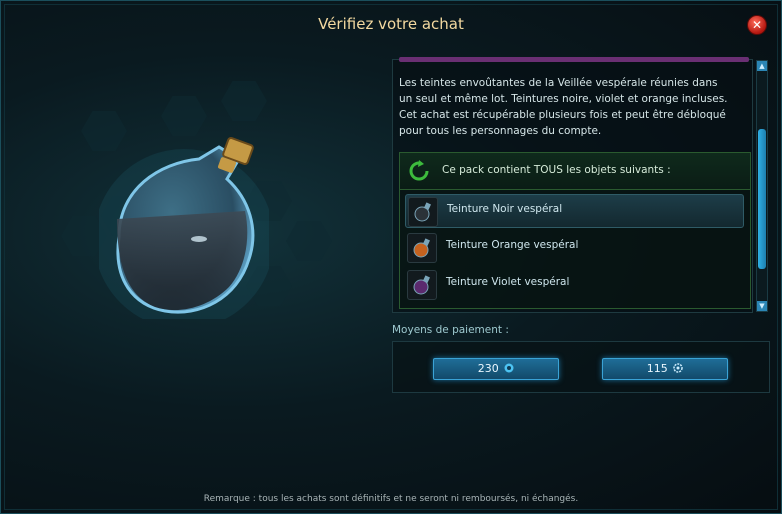 The width and height of the screenshot is (782, 514). Describe the element at coordinates (391, 24) in the screenshot. I see `dialog-title: Vérifiez votre achat` at that location.